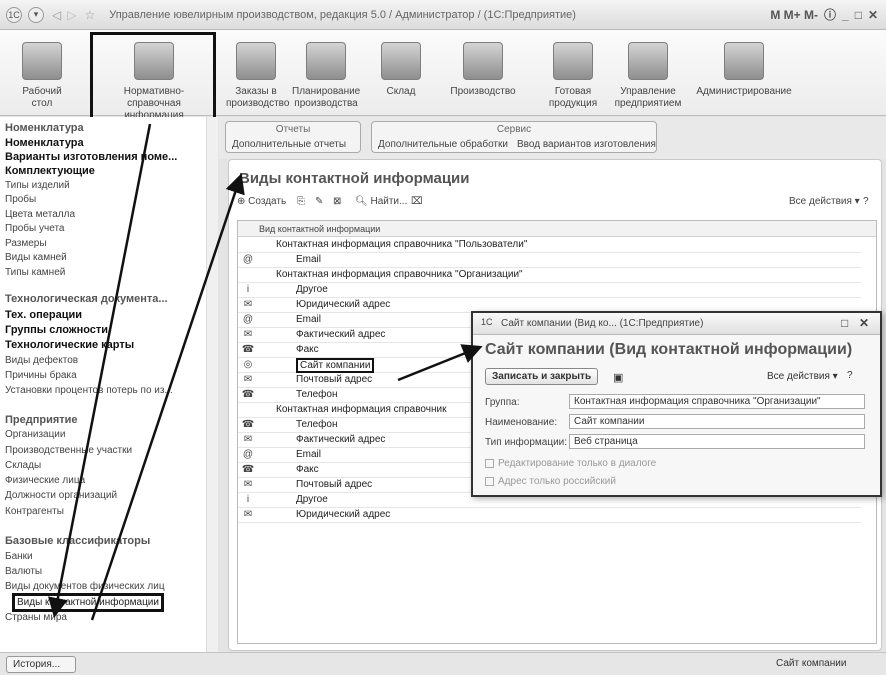  I want to click on create-button: ⊕ Создать, so click(261, 201).